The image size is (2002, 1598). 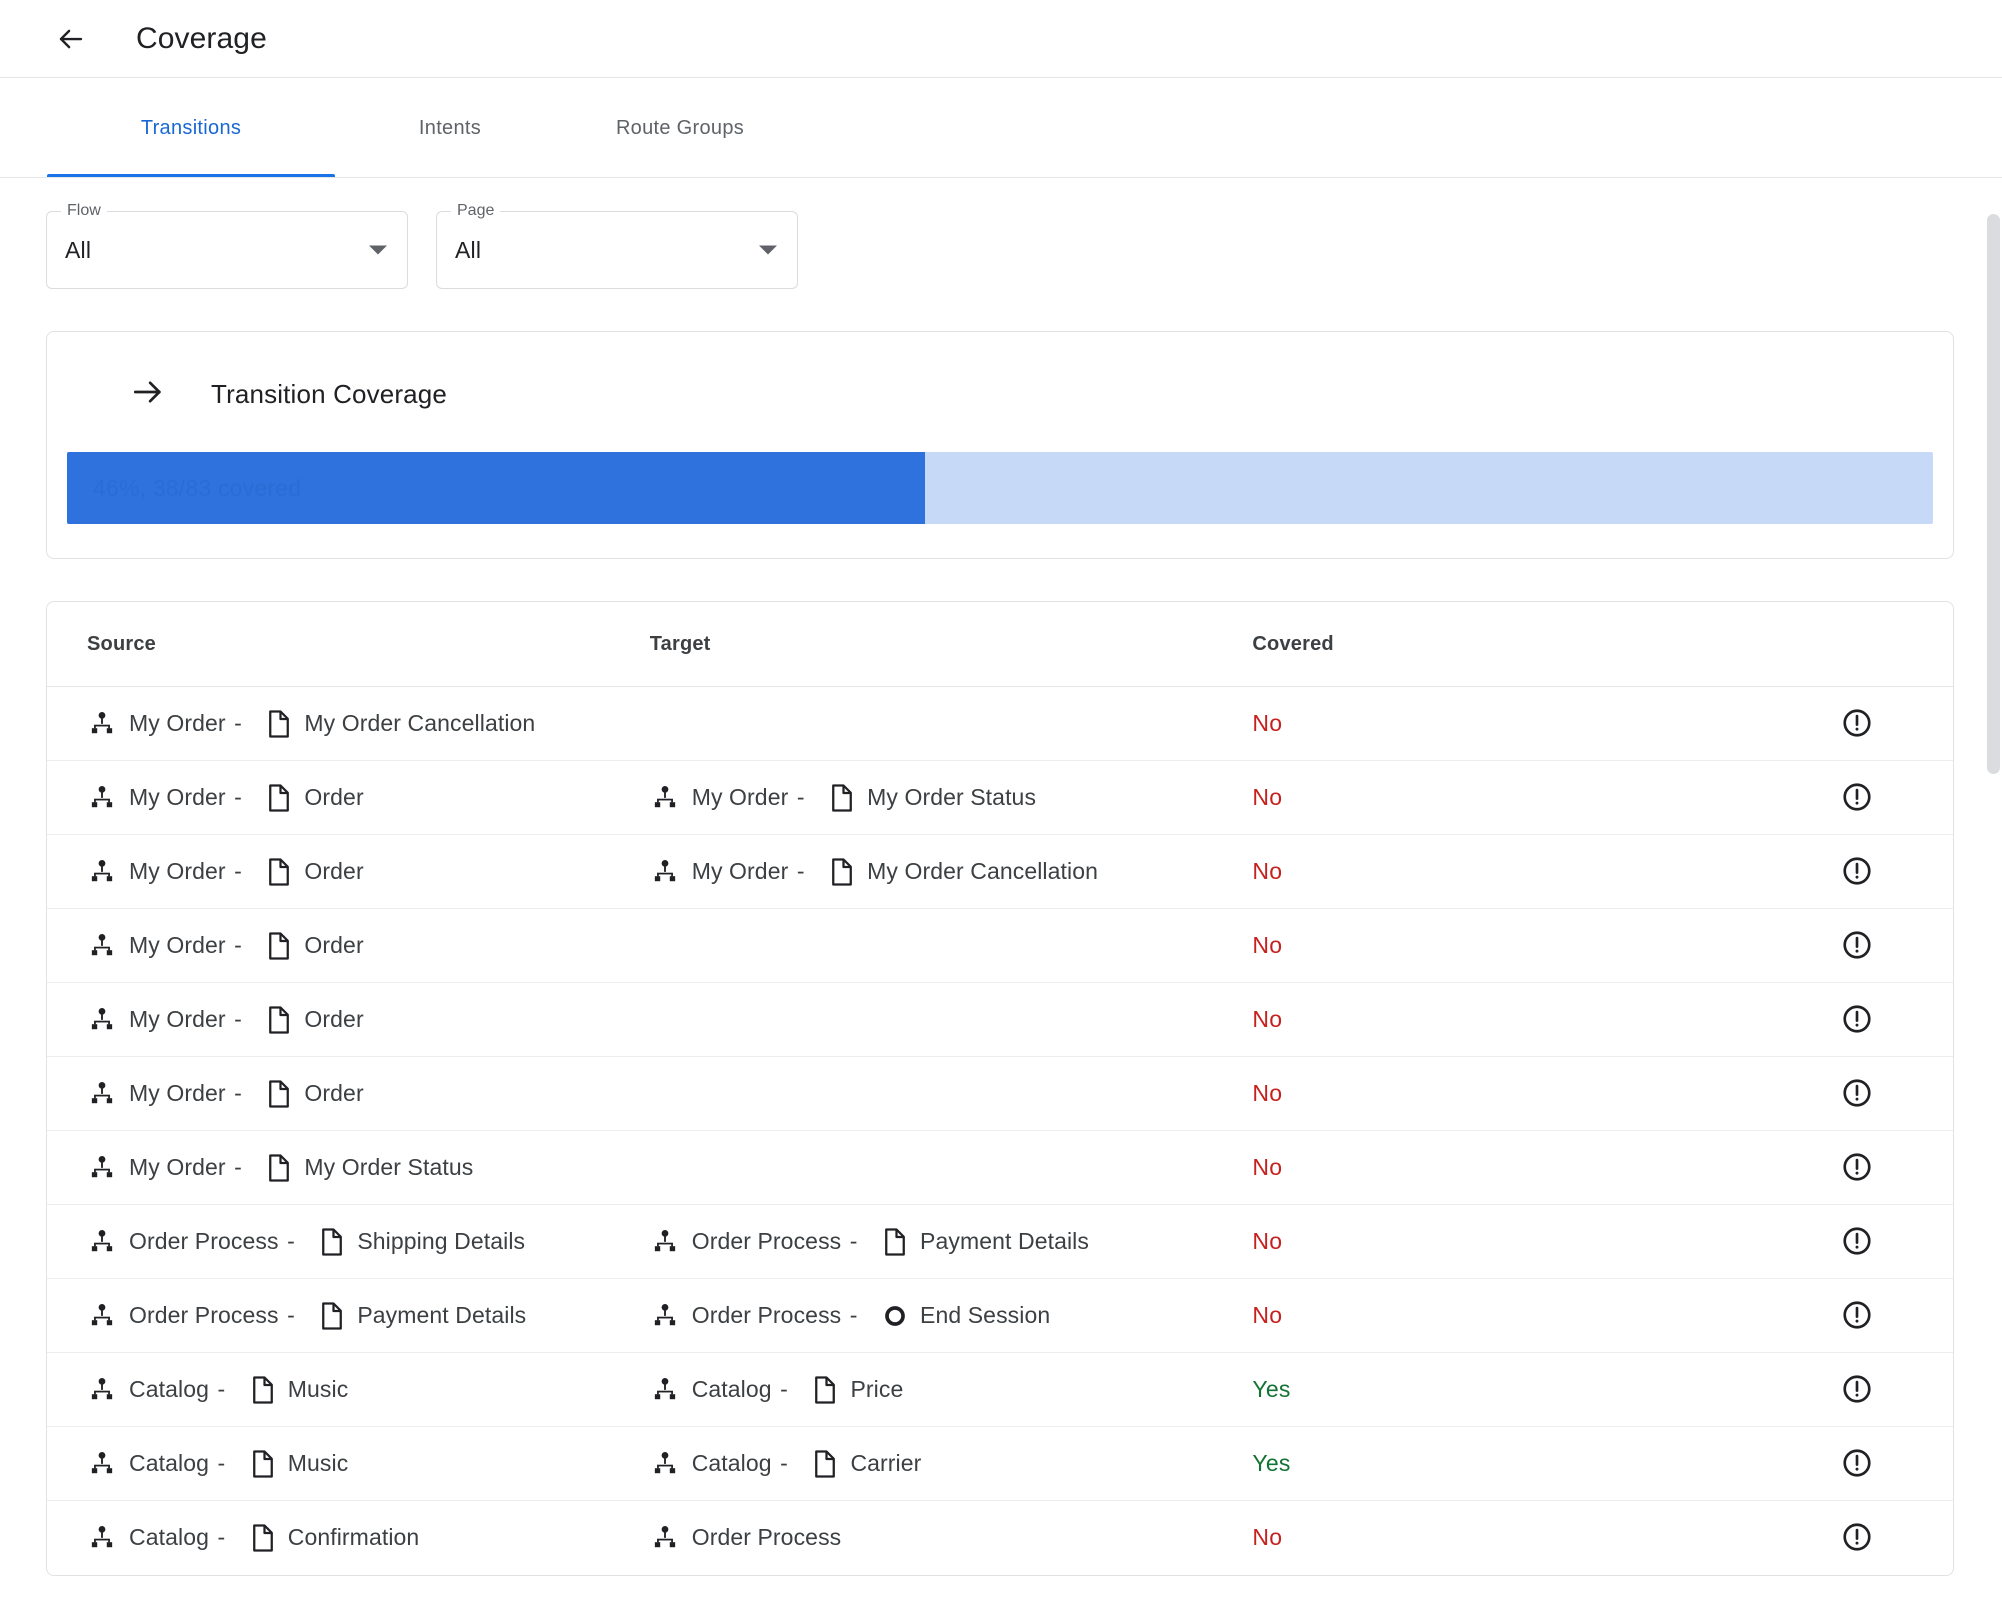 I want to click on target-cell-content: Catalog - Price, so click(x=951, y=1390).